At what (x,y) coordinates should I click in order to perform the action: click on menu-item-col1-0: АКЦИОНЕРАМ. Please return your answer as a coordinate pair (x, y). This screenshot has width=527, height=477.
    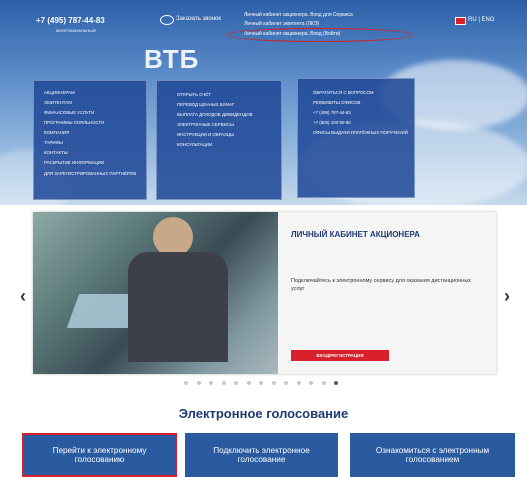
    Looking at the image, I should click on (90, 92).